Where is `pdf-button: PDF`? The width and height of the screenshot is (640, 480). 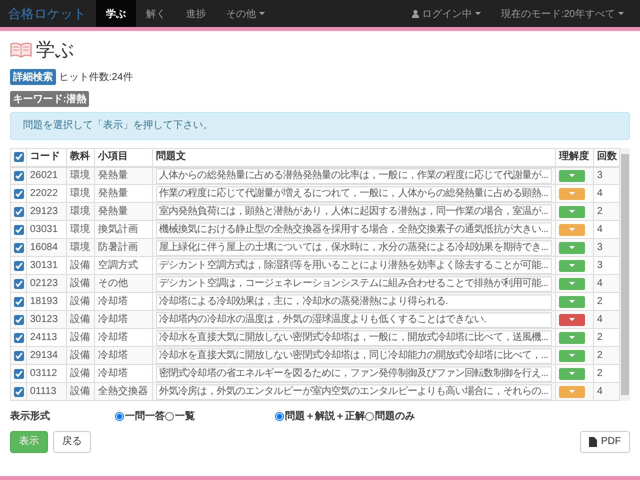 pdf-button: PDF is located at coordinates (605, 442).